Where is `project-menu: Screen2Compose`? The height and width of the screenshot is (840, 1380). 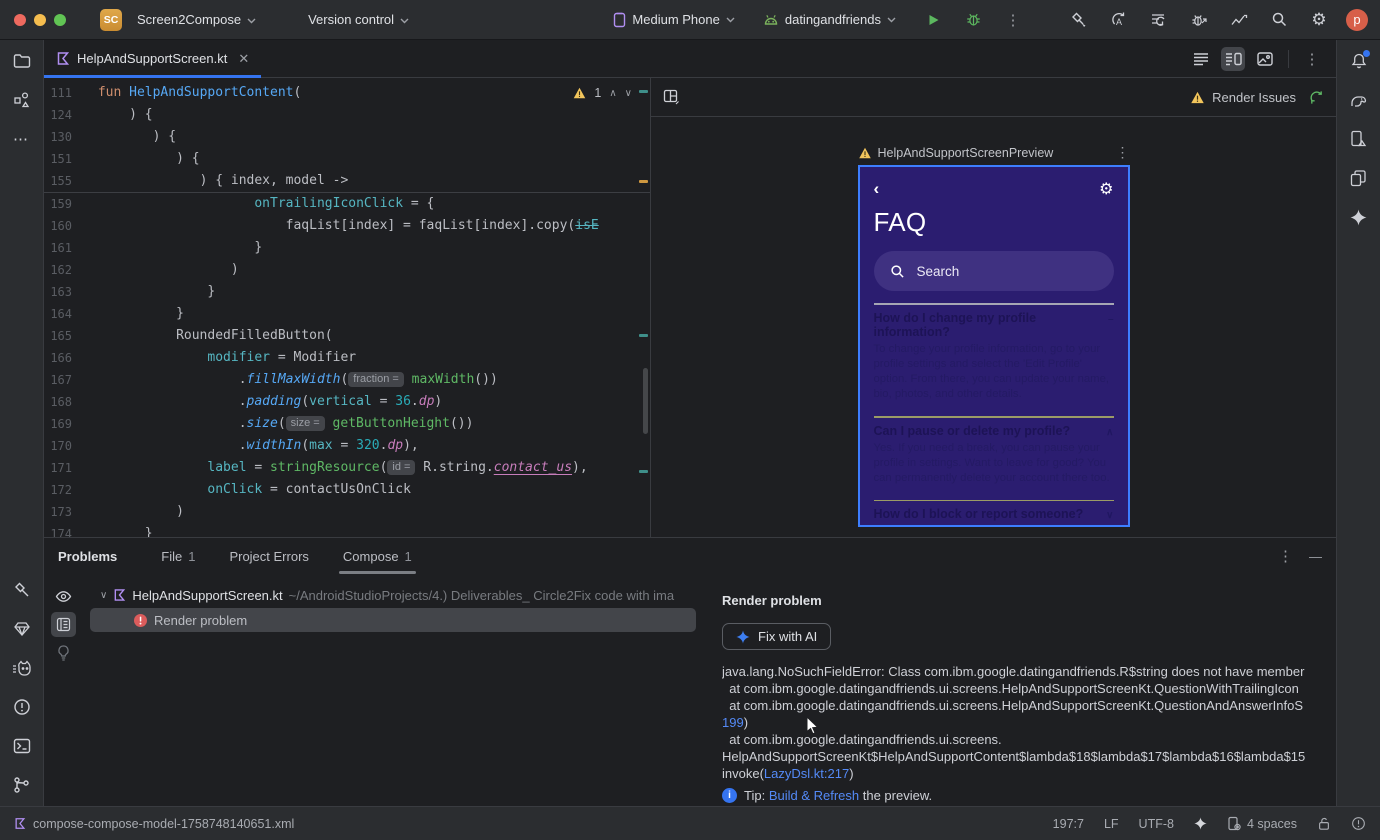
project-menu: Screen2Compose is located at coordinates (196, 19).